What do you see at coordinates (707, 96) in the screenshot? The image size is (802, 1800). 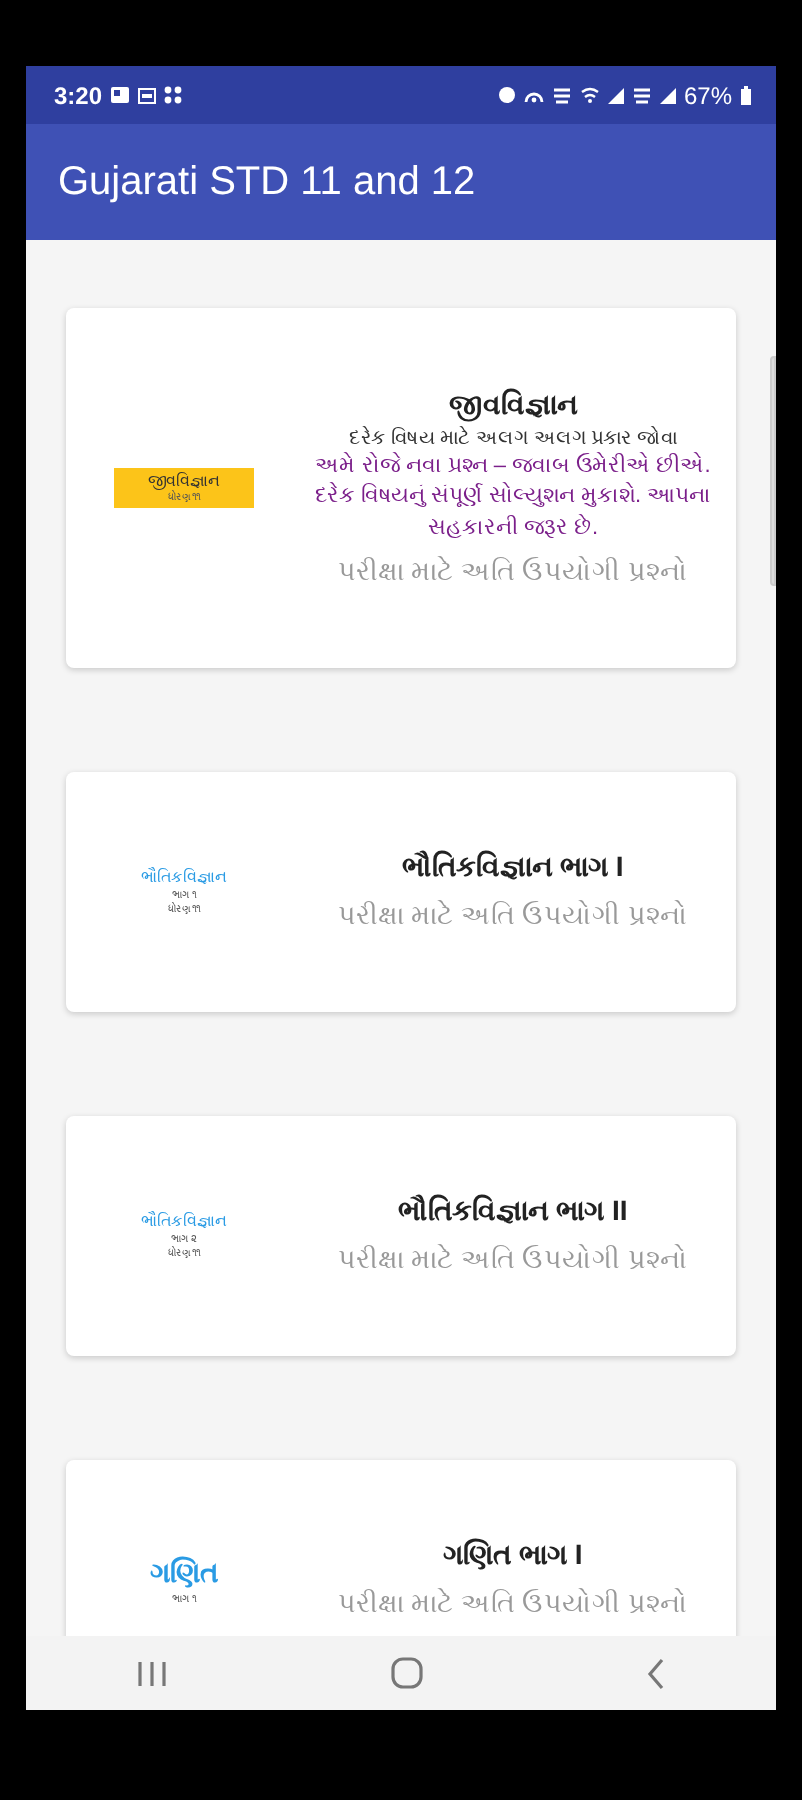 I see `battery-percent: 67%` at bounding box center [707, 96].